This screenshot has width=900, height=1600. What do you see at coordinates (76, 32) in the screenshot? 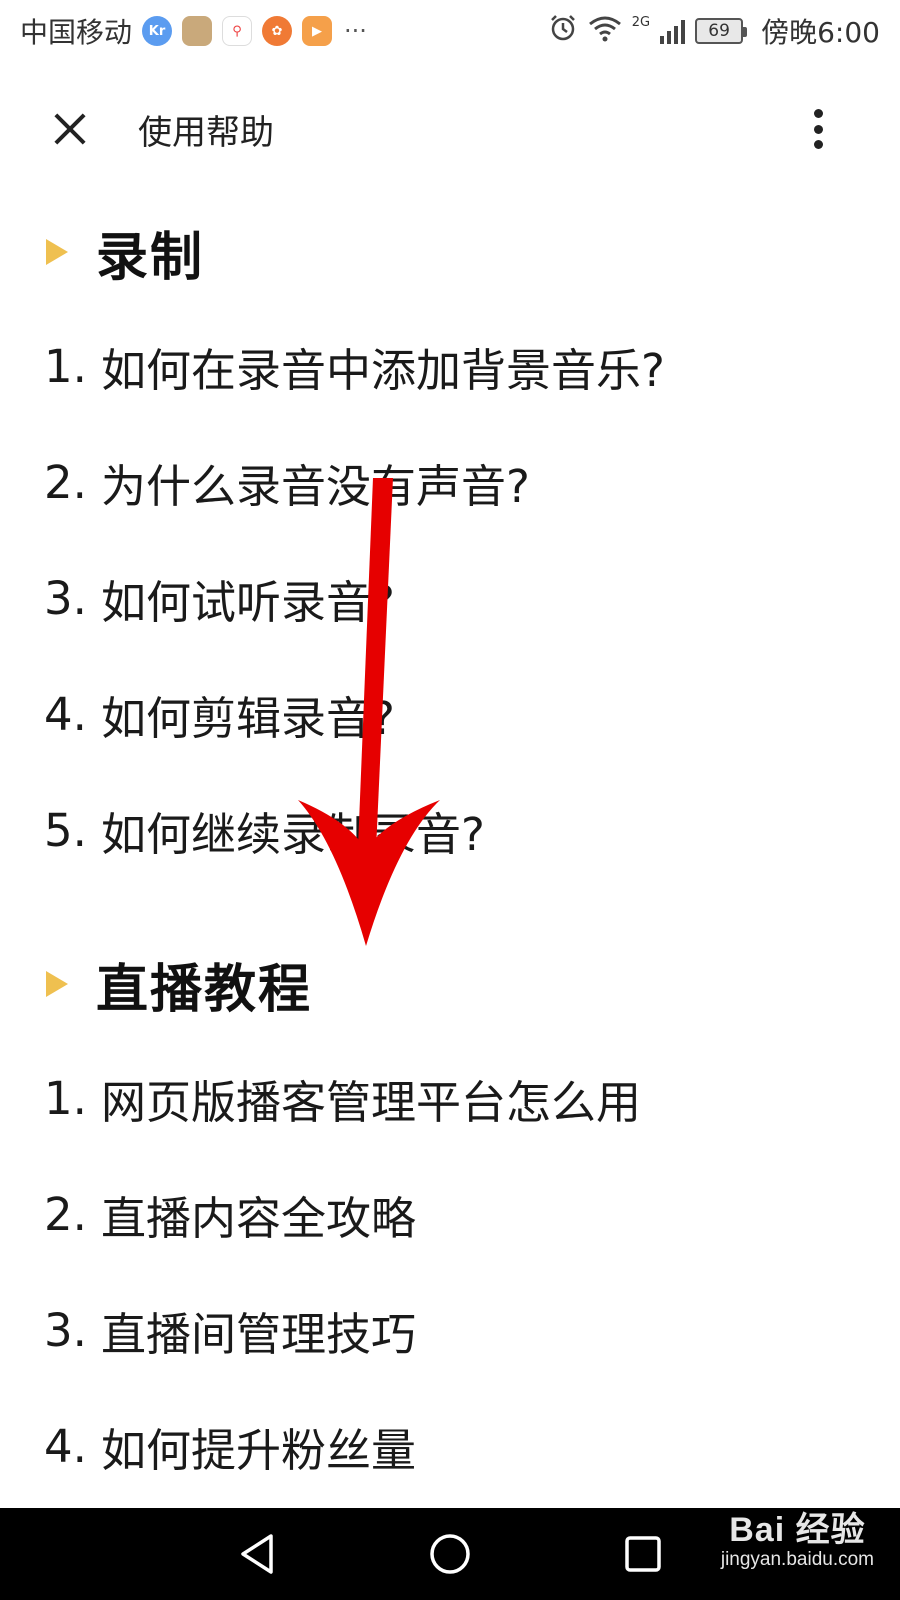
I see `carrier-label: 中国移动` at bounding box center [76, 32].